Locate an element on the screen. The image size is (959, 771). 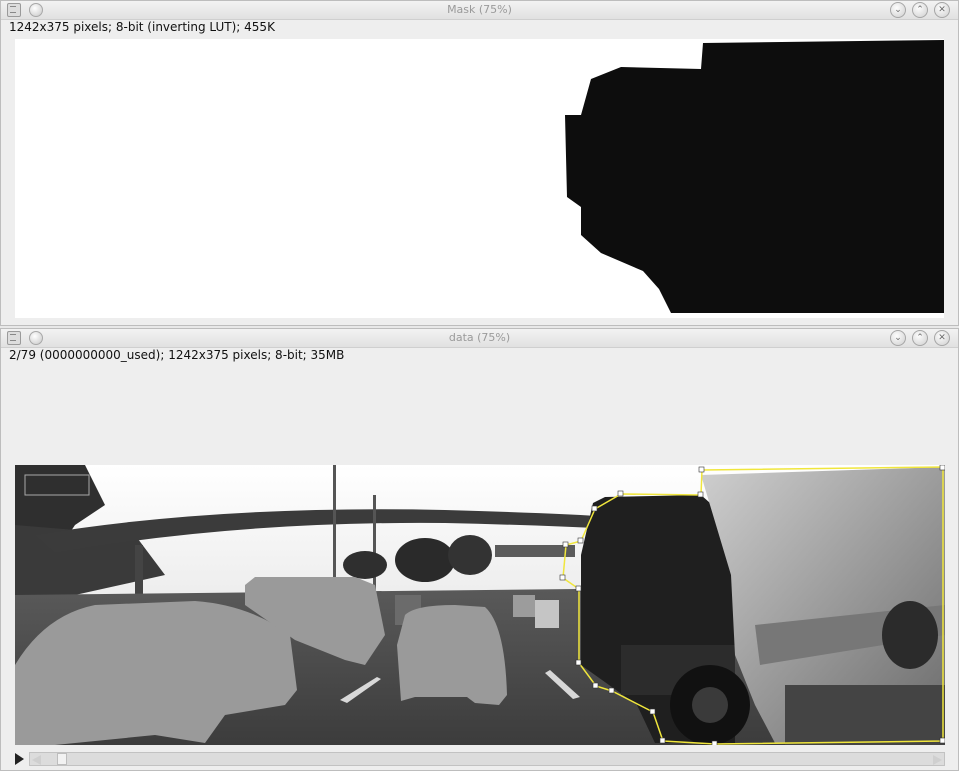
arrow-right-icon is located at coordinates (937, 760).